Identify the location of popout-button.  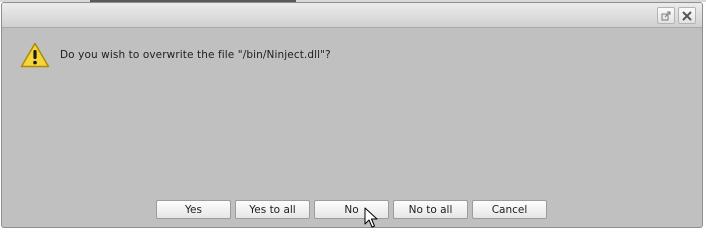
(666, 15).